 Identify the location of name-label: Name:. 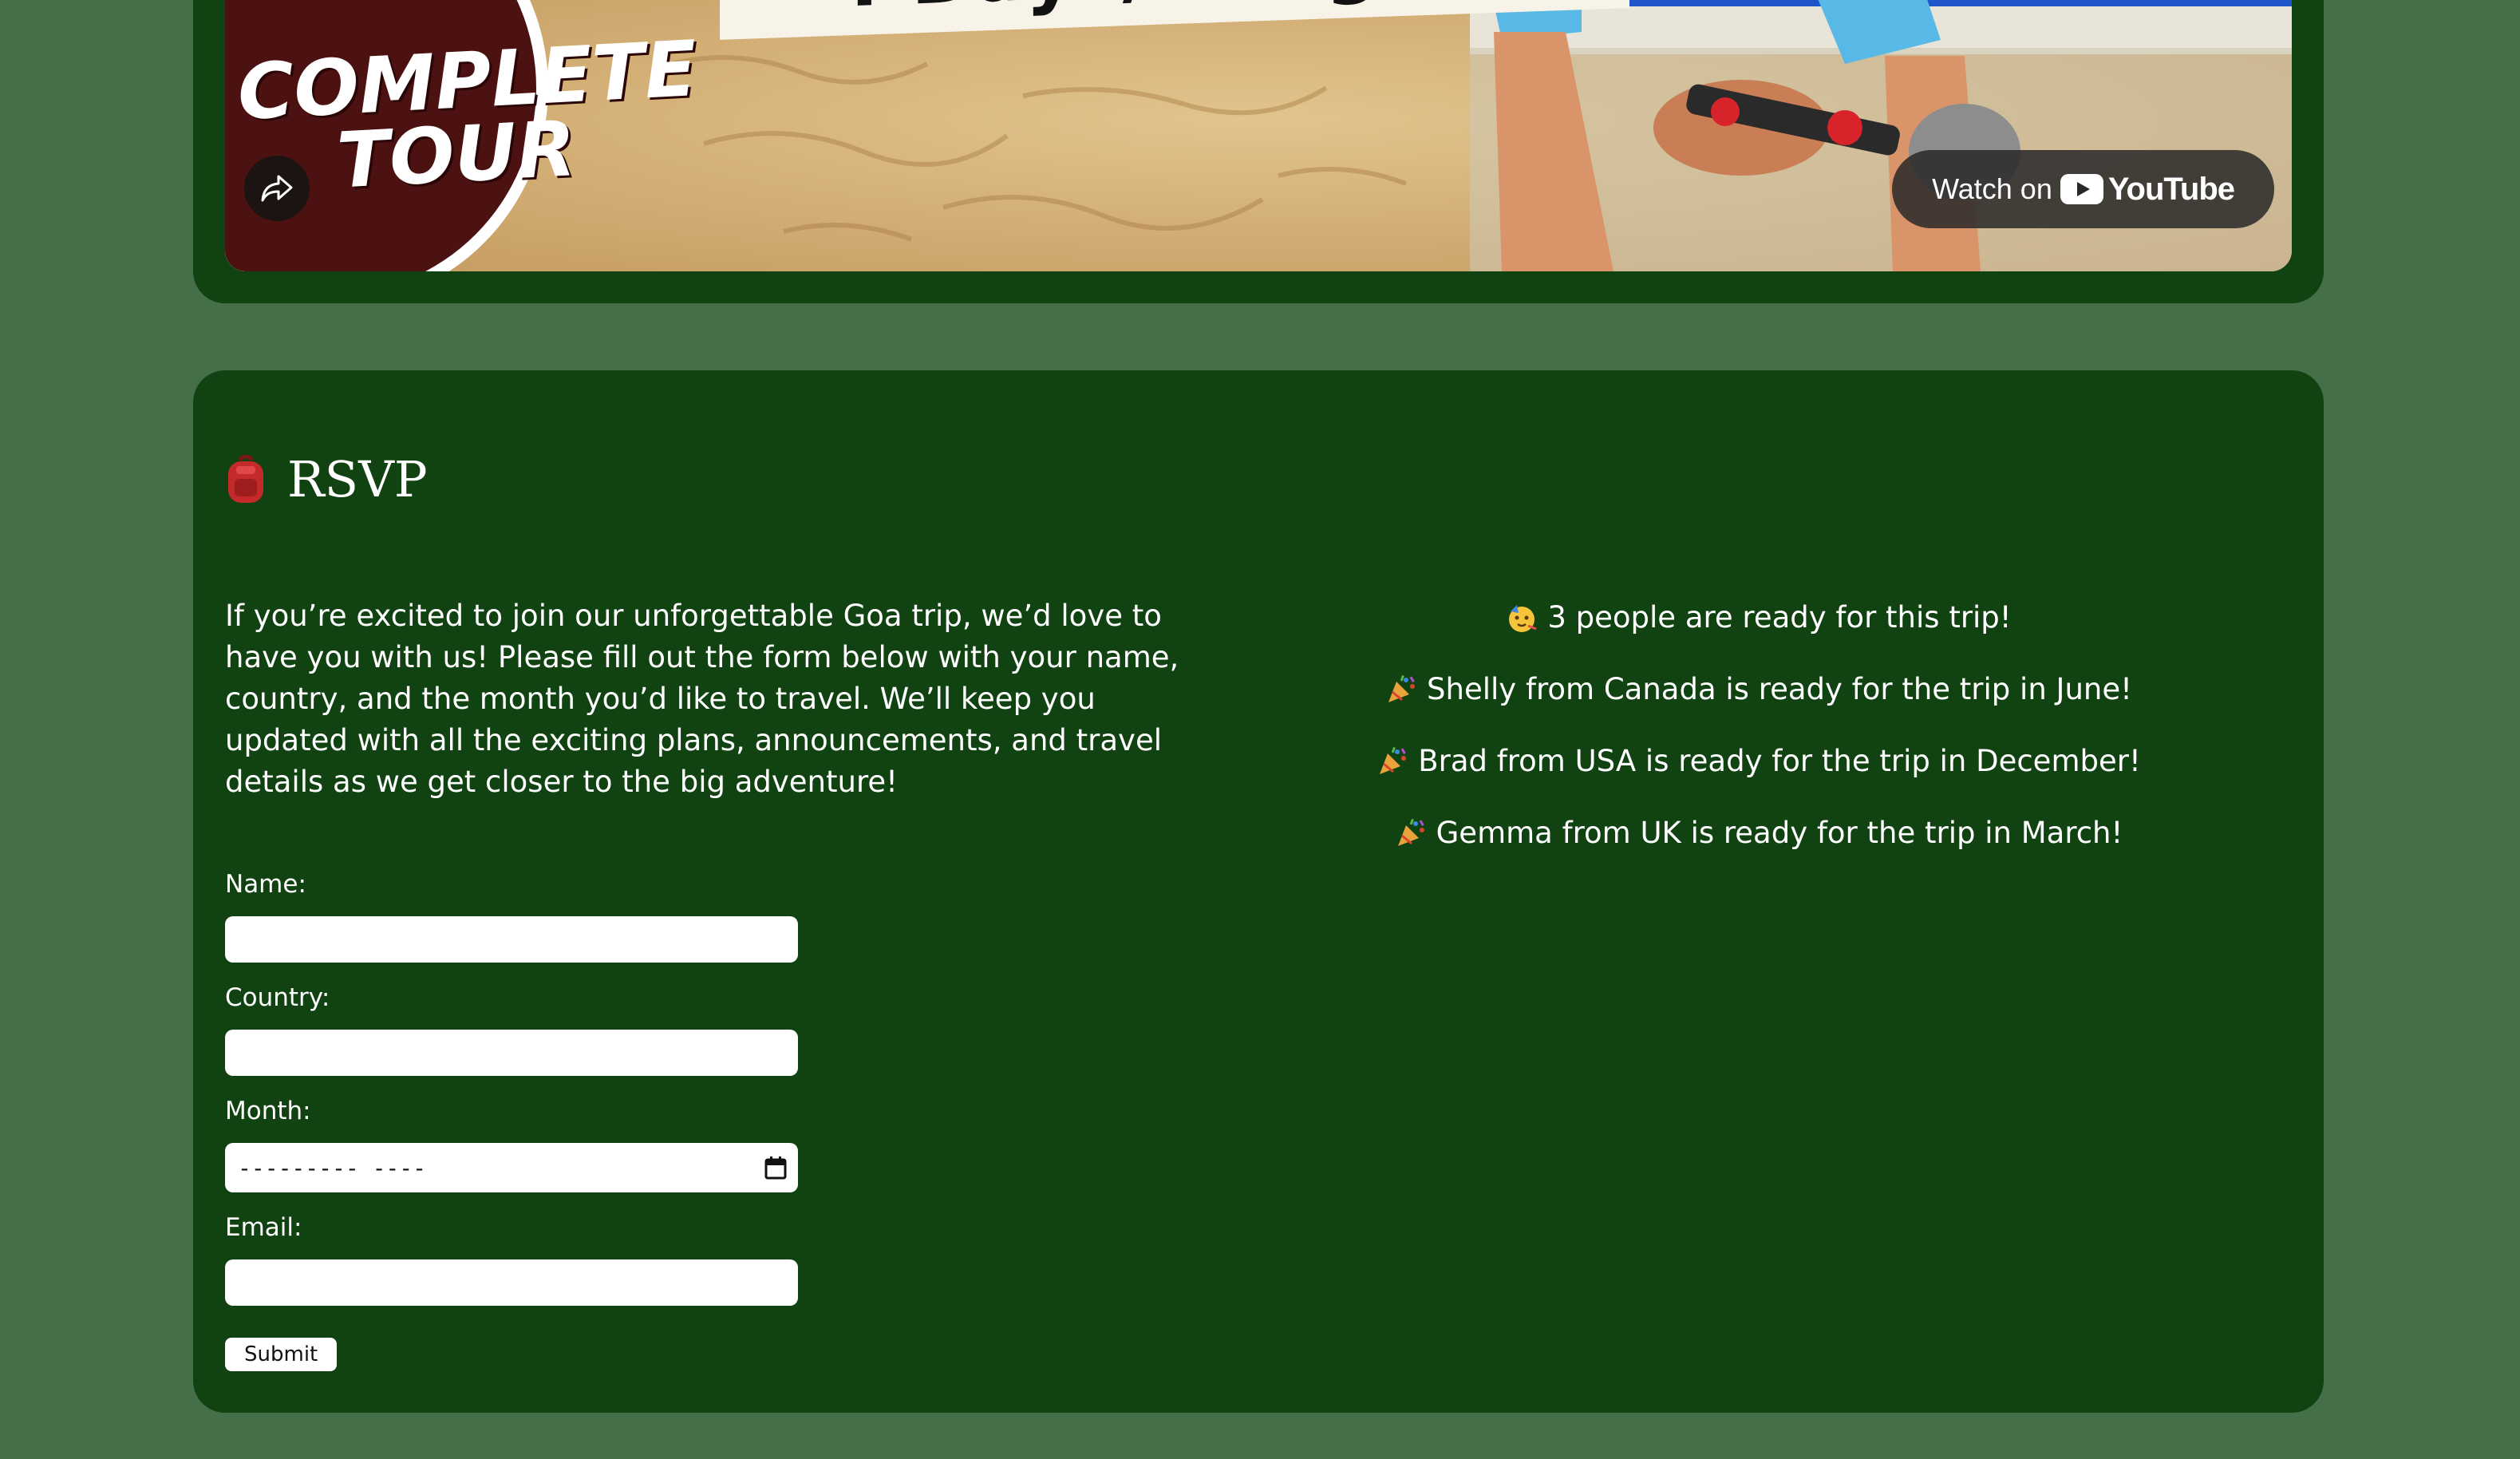
(265, 884).